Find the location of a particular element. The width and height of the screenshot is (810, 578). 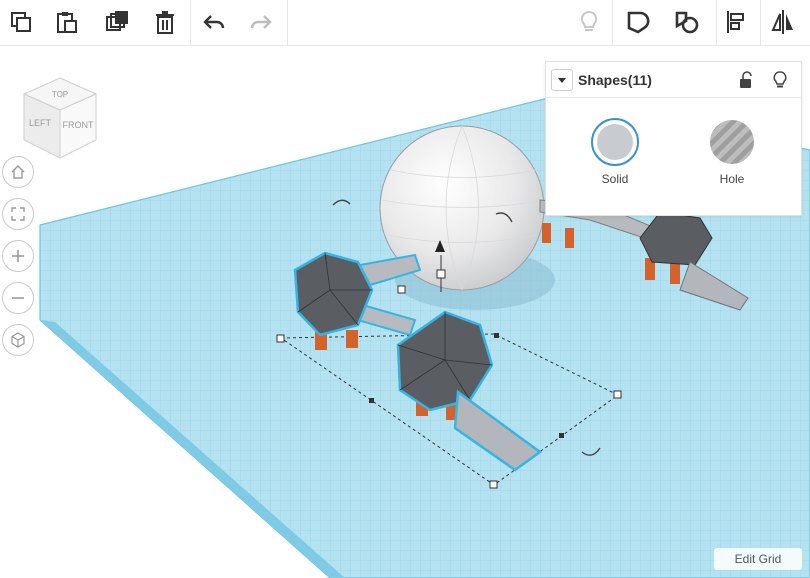

fit-view-button is located at coordinates (18, 214).